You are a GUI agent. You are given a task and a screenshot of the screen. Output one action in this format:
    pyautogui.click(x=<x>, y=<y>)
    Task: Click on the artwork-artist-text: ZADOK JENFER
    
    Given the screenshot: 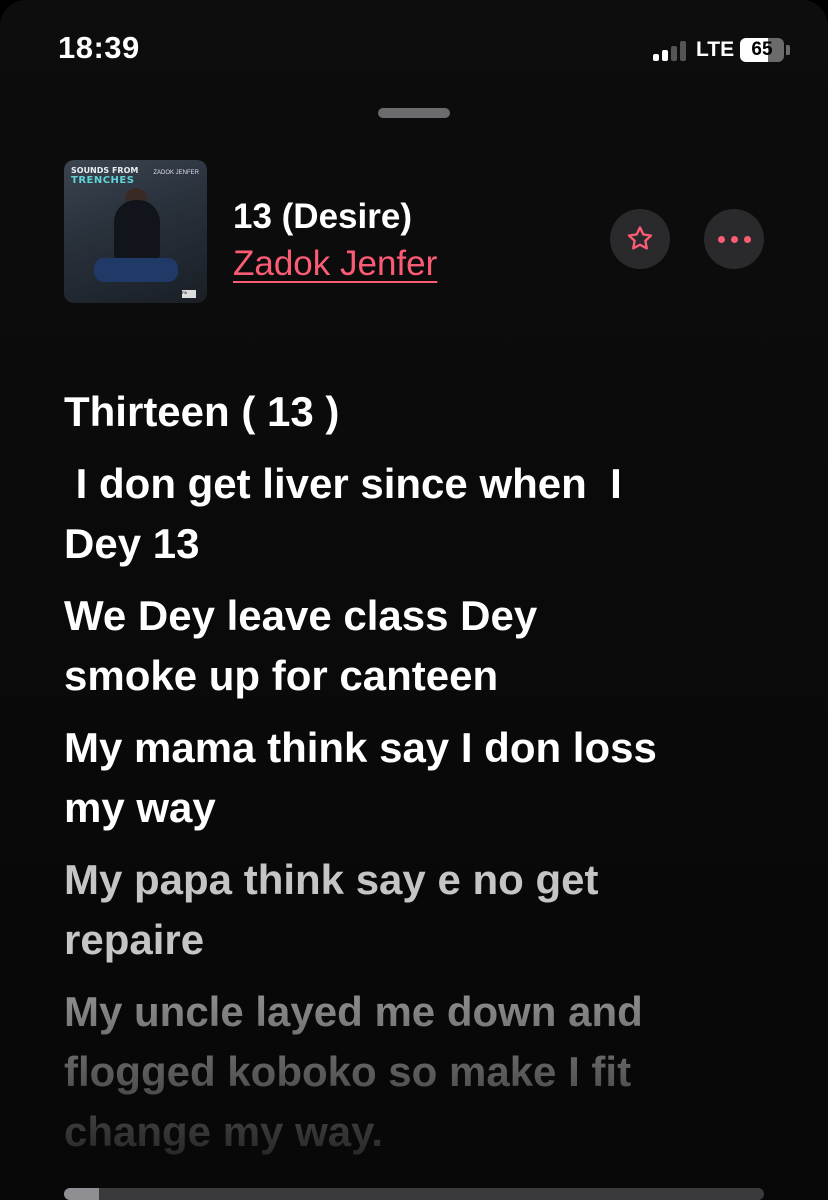 What is the action you would take?
    pyautogui.click(x=176, y=173)
    